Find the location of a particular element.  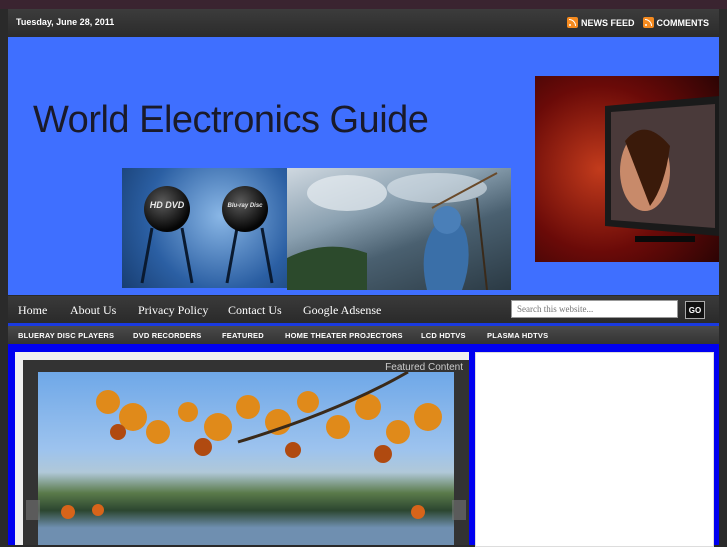

cat-bluray-disc-players: BLUERAY DISC PLAYERS is located at coordinates (66, 335).